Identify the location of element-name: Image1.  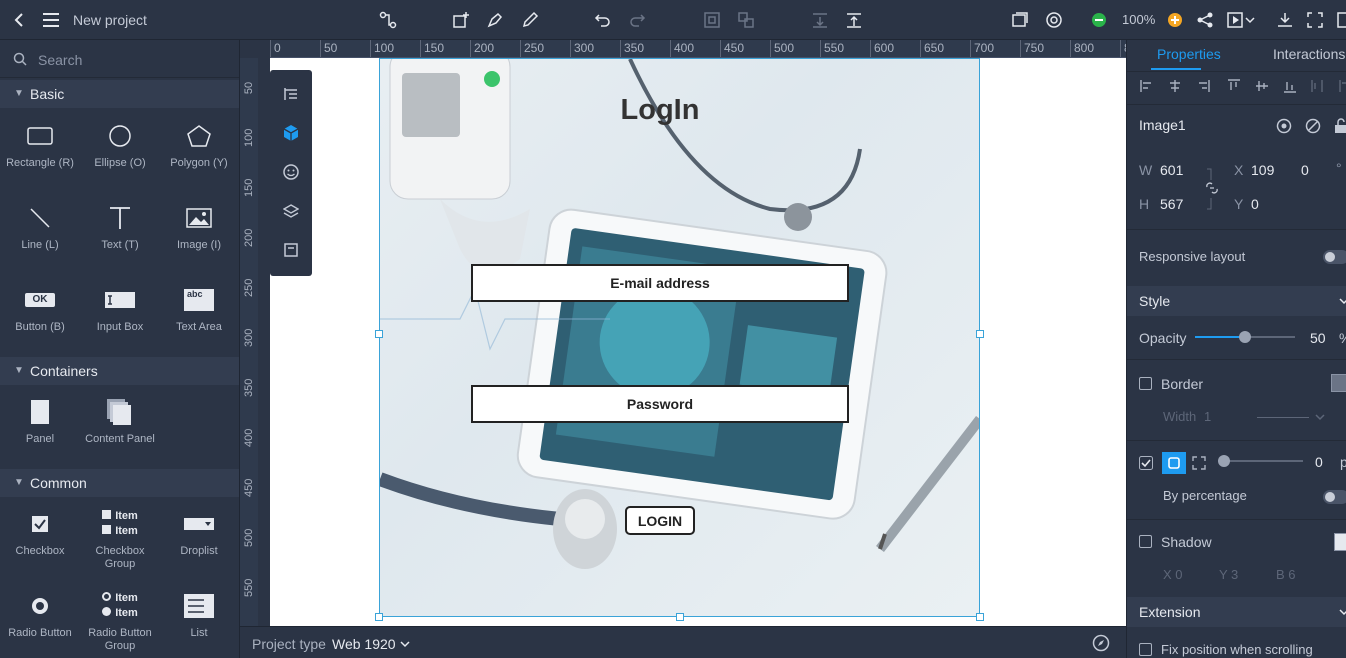
(1162, 125).